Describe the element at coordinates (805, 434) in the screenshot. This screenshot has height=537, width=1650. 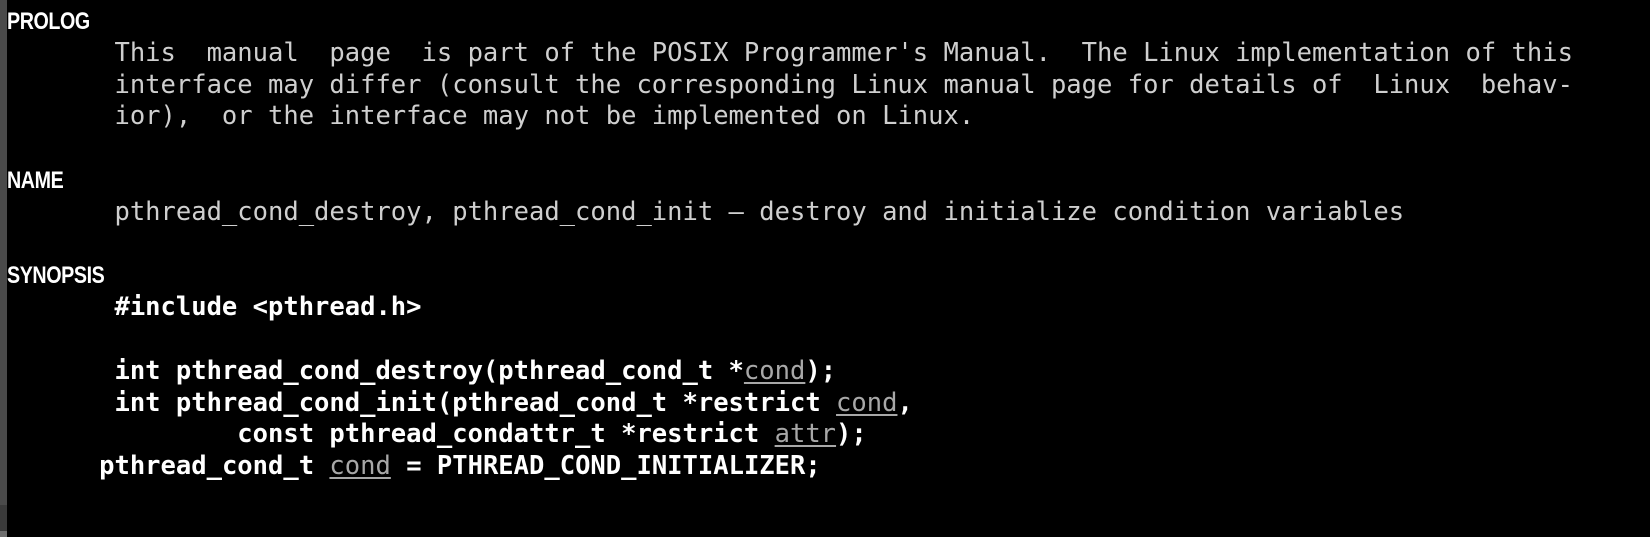
I see `decl-init-param-attr: attr` at that location.